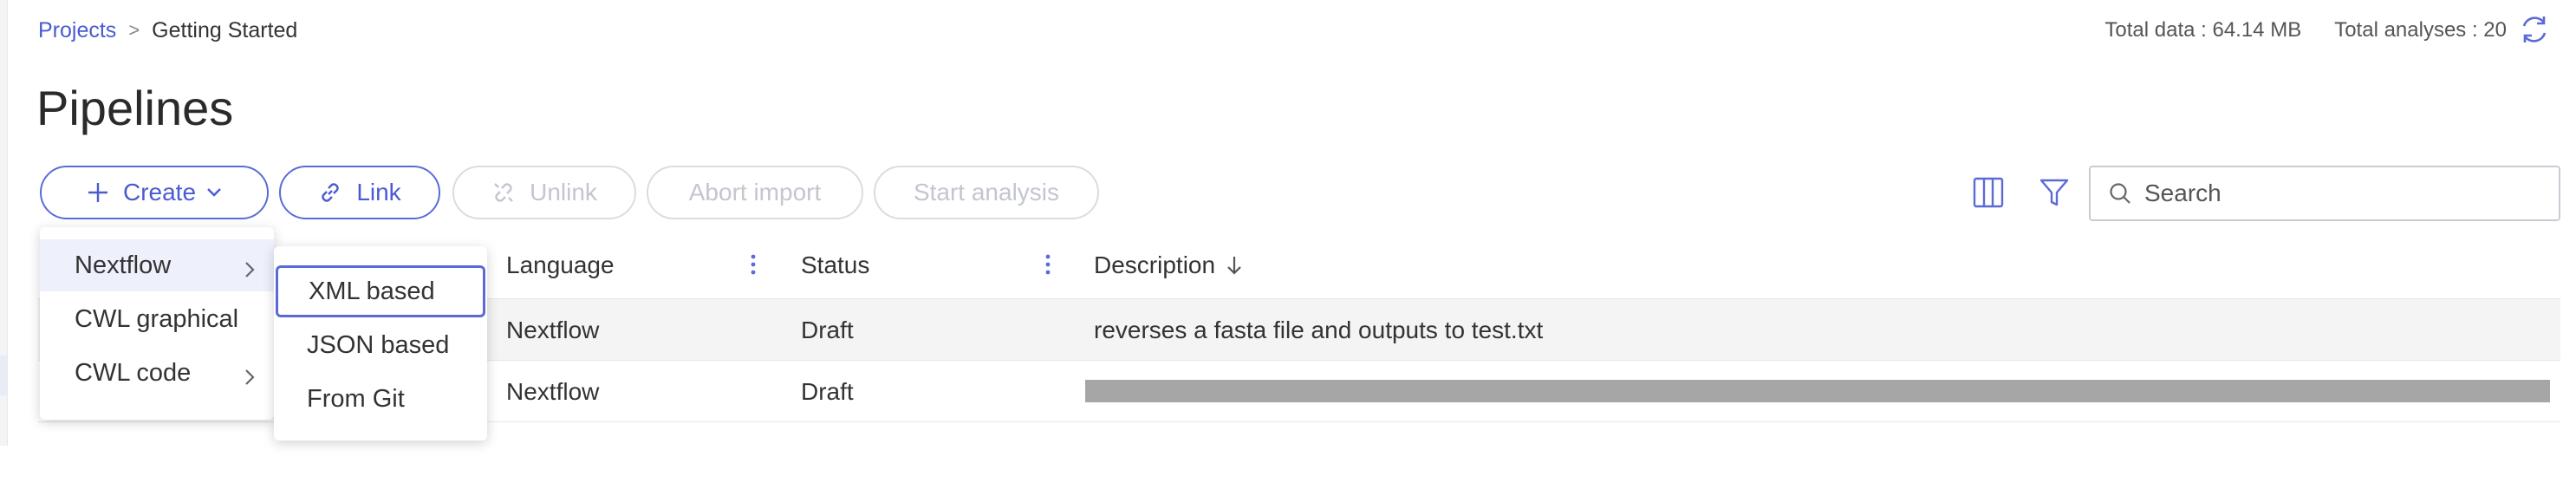 The image size is (2576, 483). Describe the element at coordinates (133, 372) in the screenshot. I see `menu-item-label: CWL code` at that location.